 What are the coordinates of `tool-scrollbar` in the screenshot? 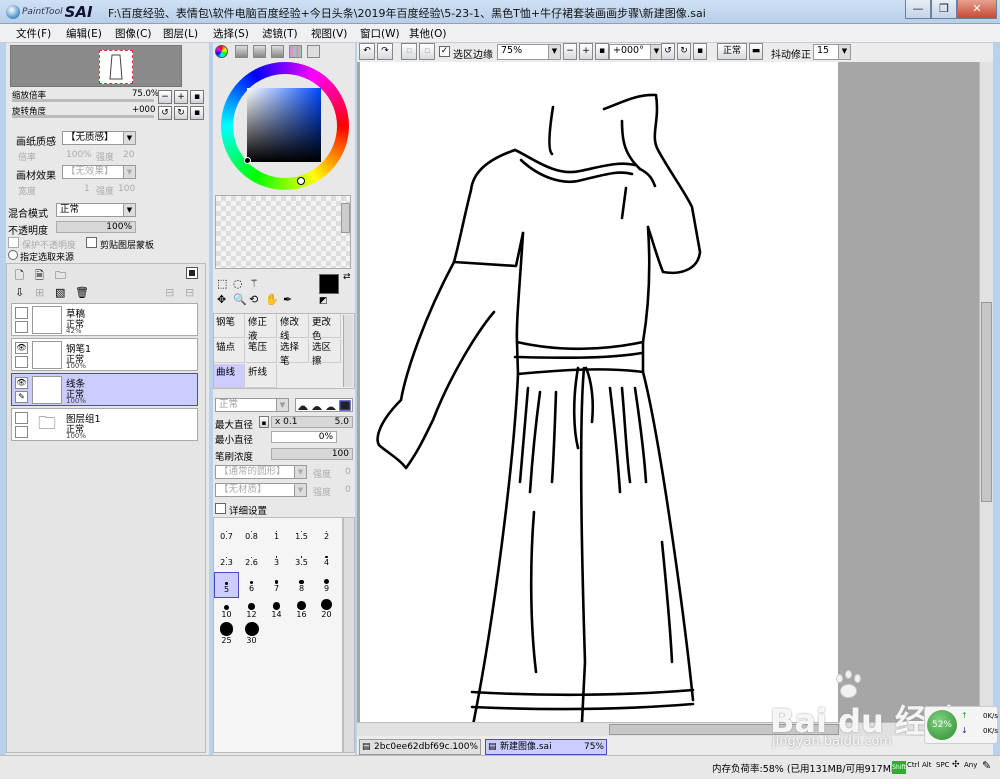 It's located at (348, 351).